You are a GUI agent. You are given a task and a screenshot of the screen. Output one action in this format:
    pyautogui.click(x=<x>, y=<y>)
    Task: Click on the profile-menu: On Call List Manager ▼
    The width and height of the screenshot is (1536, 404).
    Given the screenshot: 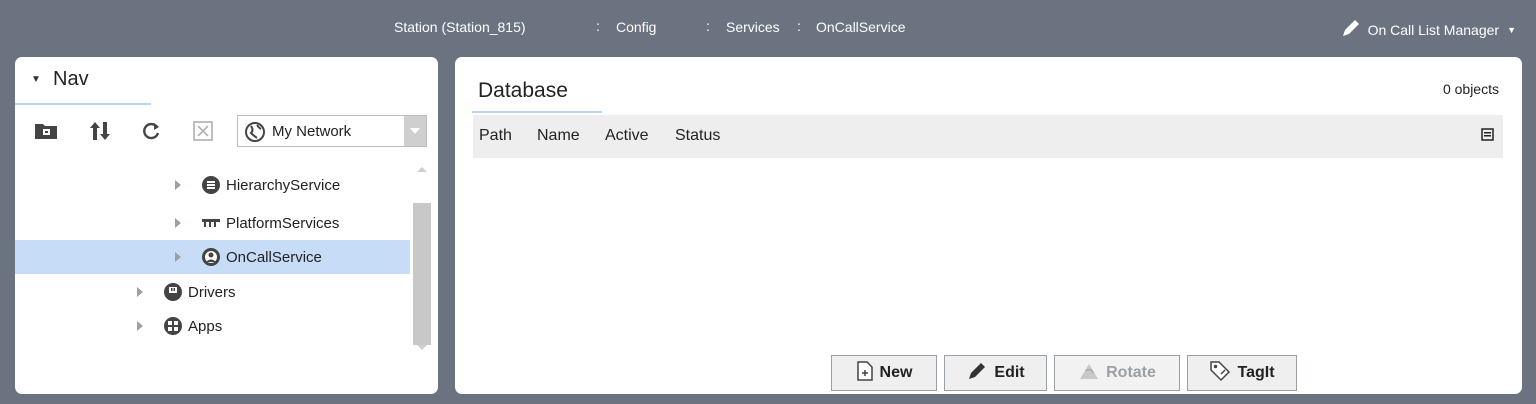 What is the action you would take?
    pyautogui.click(x=1428, y=29)
    